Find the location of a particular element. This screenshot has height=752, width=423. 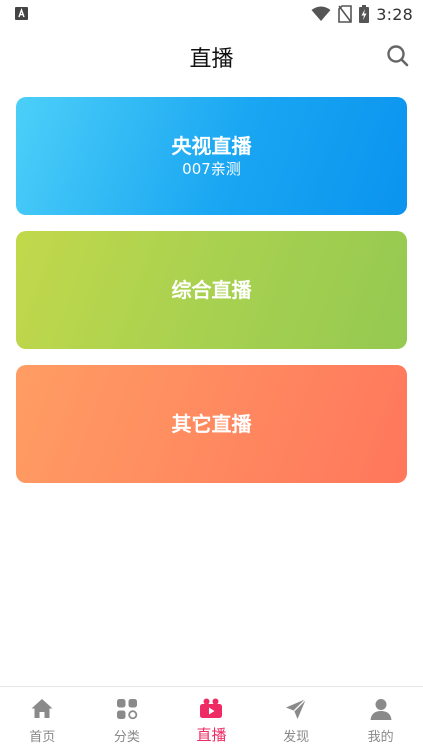

page-title: 直播 is located at coordinates (211, 59).